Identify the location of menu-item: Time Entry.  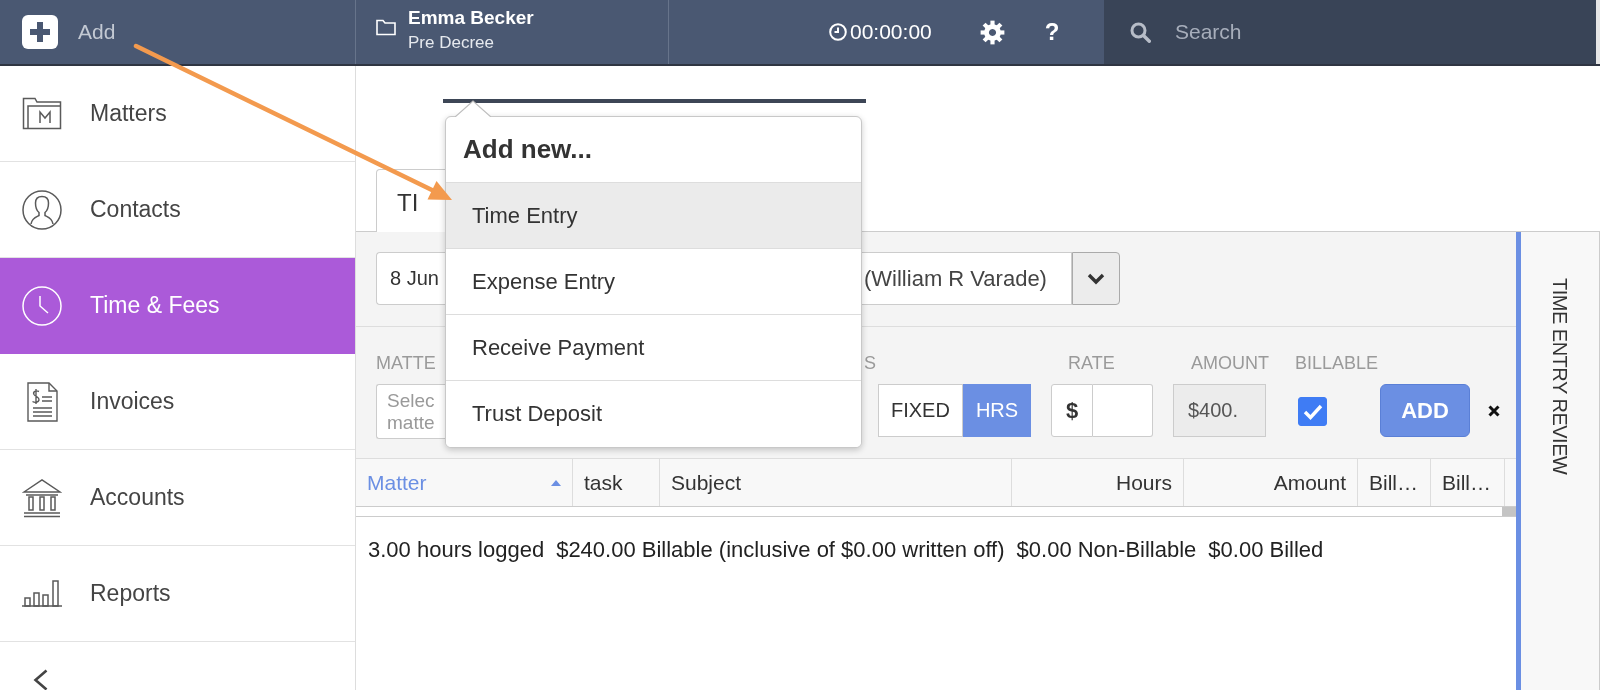
(653, 216).